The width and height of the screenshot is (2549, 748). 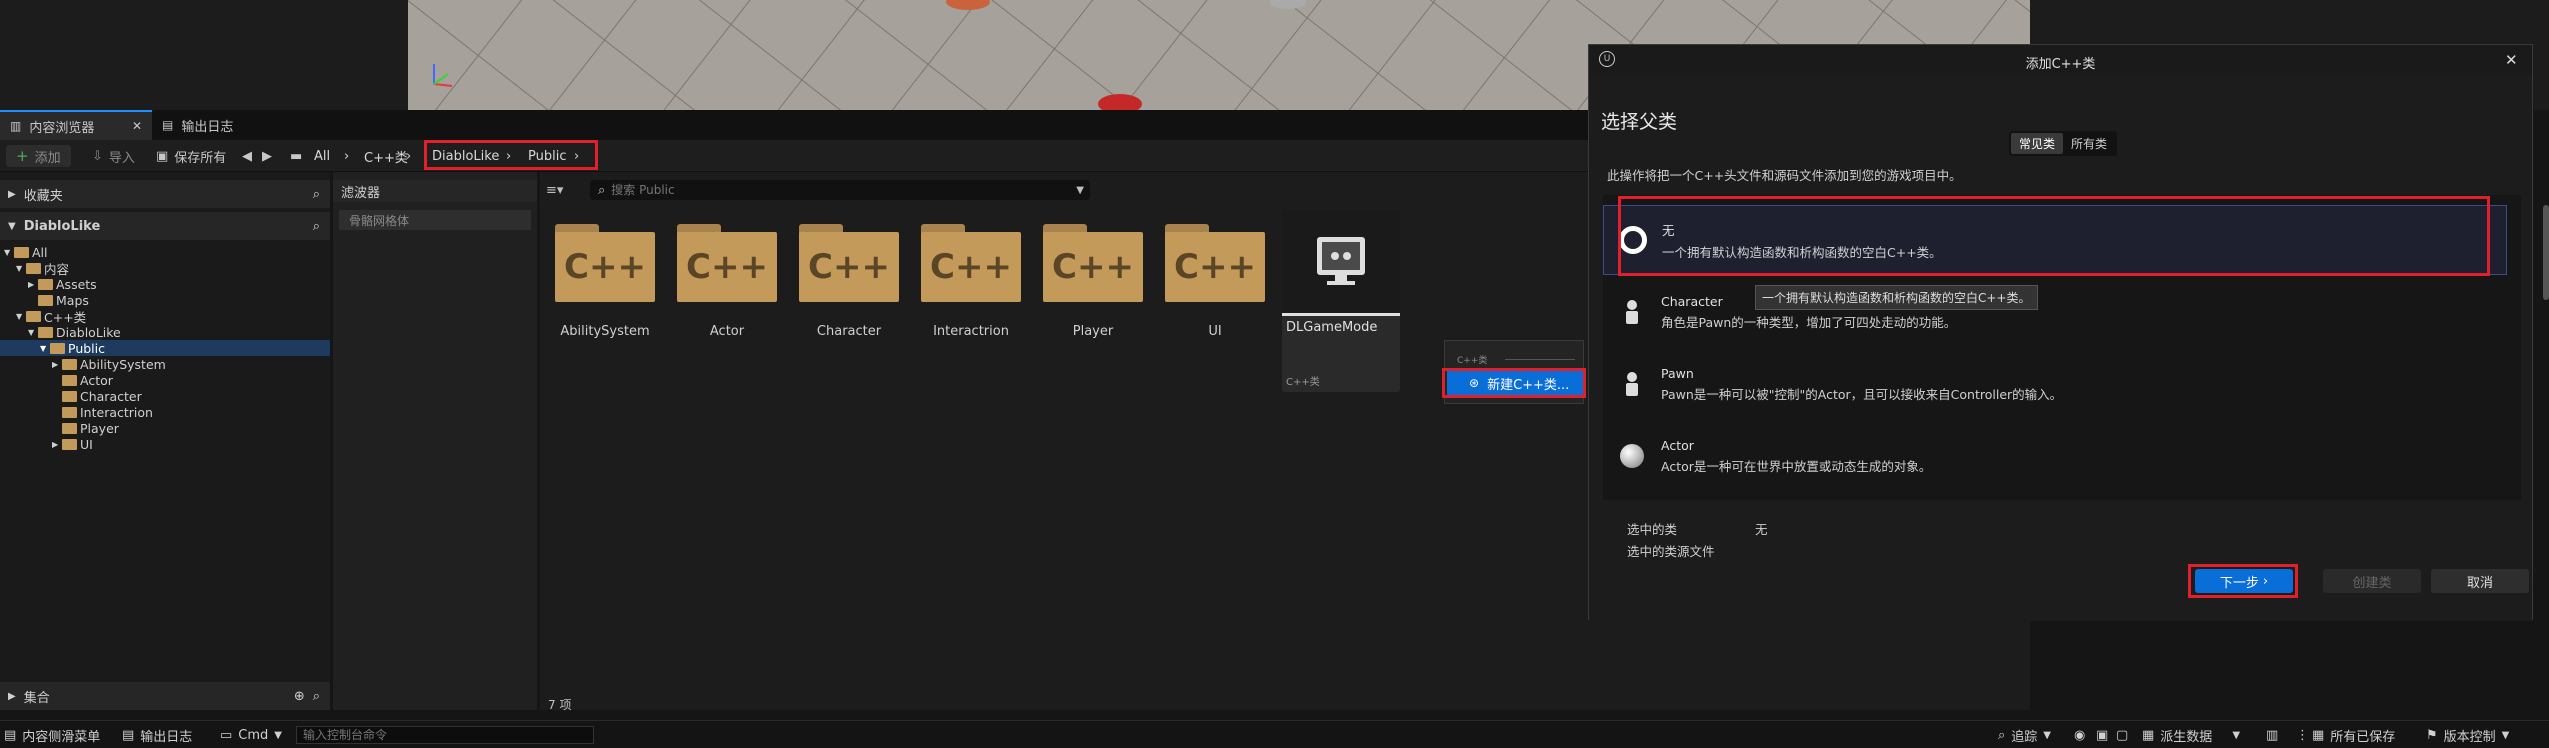 What do you see at coordinates (2244, 581) in the screenshot?
I see `next-button: 下一步 ›` at bounding box center [2244, 581].